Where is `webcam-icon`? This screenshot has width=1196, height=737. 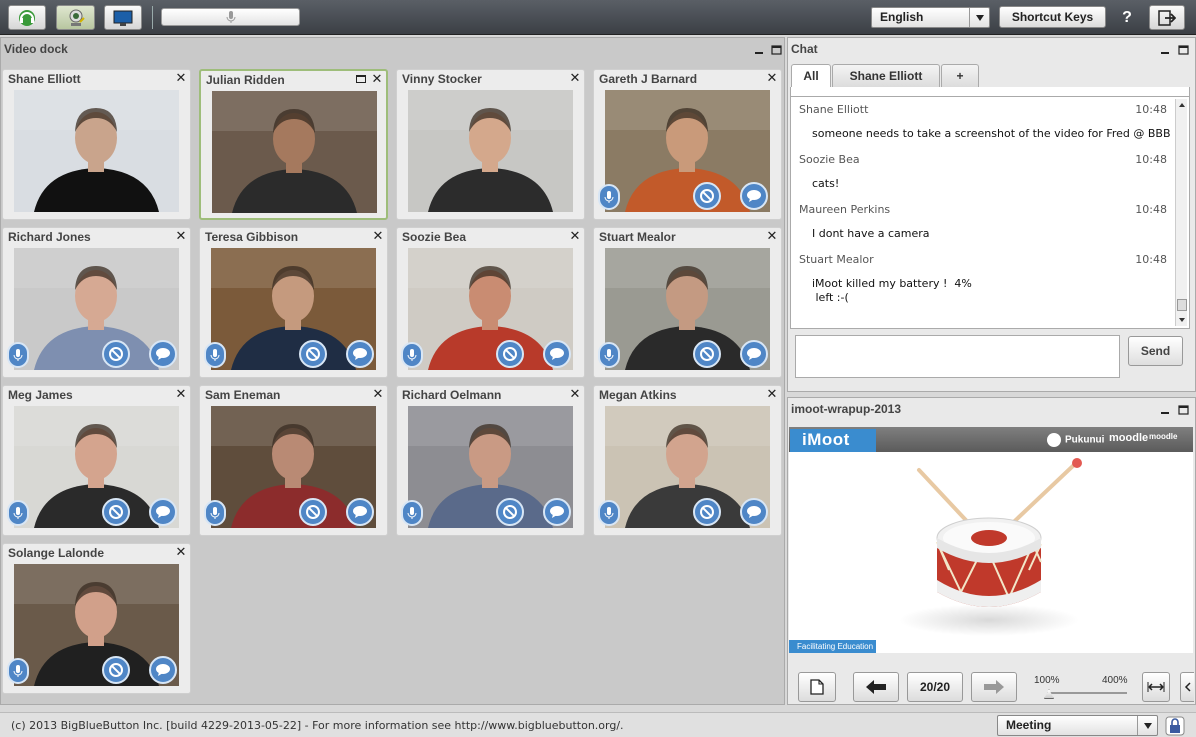 webcam-icon is located at coordinates (77, 17).